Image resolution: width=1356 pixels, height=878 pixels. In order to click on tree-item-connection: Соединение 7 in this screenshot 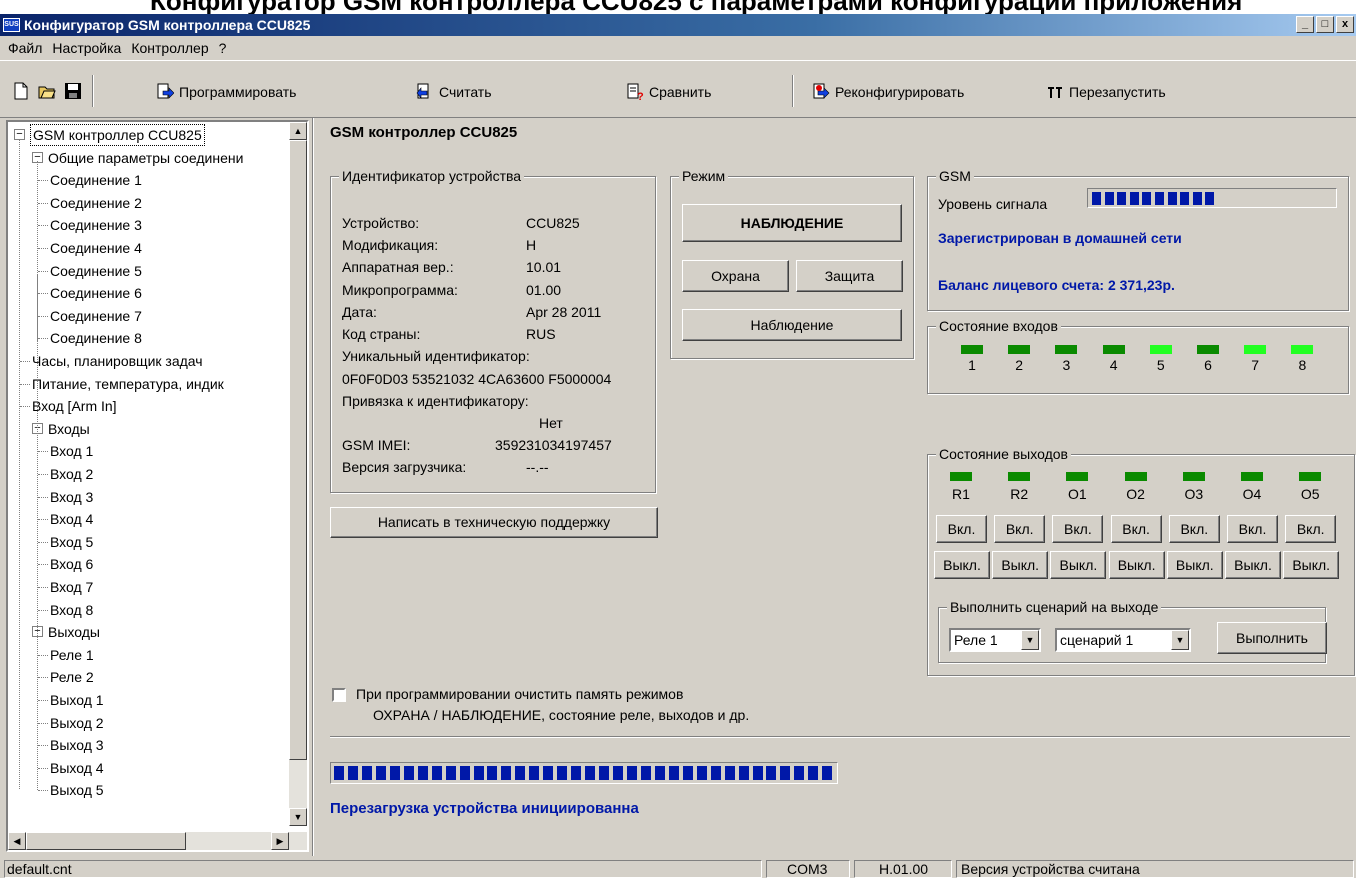, I will do `click(96, 316)`.